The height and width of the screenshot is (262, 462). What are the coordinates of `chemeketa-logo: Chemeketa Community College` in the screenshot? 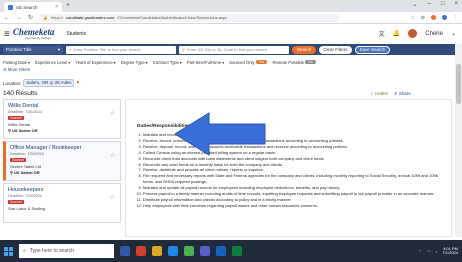 It's located at (34, 34).